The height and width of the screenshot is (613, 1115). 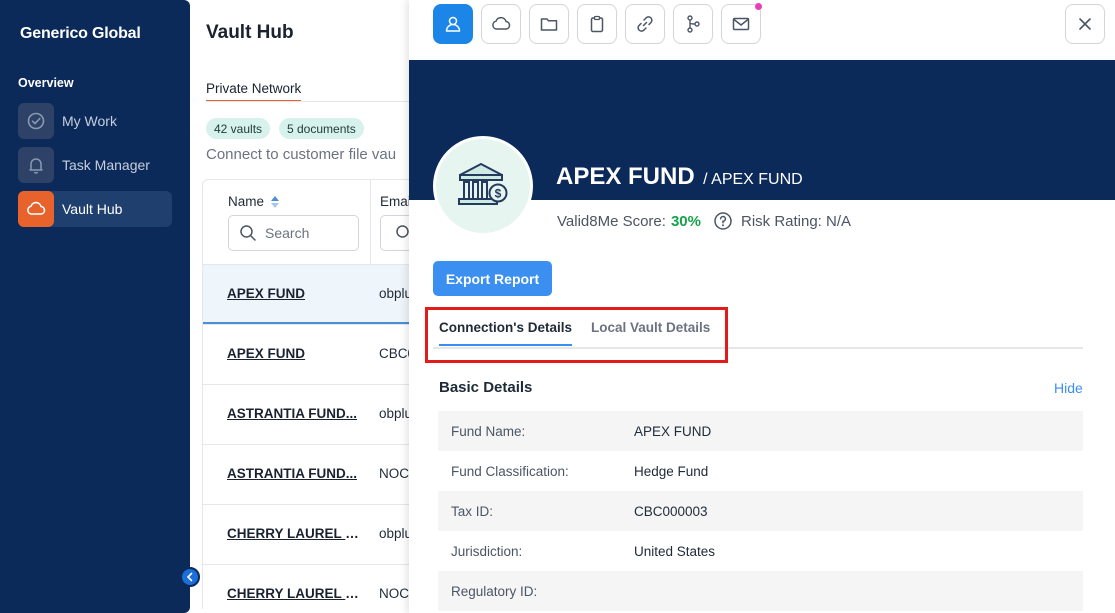 What do you see at coordinates (92, 209) in the screenshot?
I see `sidebar-item-label: Vault Hub` at bounding box center [92, 209].